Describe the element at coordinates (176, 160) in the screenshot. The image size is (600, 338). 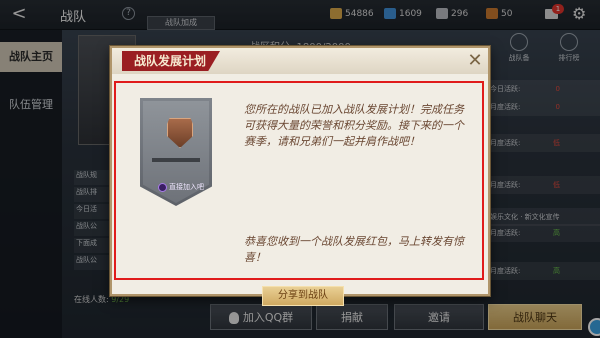
I see `banner-name-bar` at that location.